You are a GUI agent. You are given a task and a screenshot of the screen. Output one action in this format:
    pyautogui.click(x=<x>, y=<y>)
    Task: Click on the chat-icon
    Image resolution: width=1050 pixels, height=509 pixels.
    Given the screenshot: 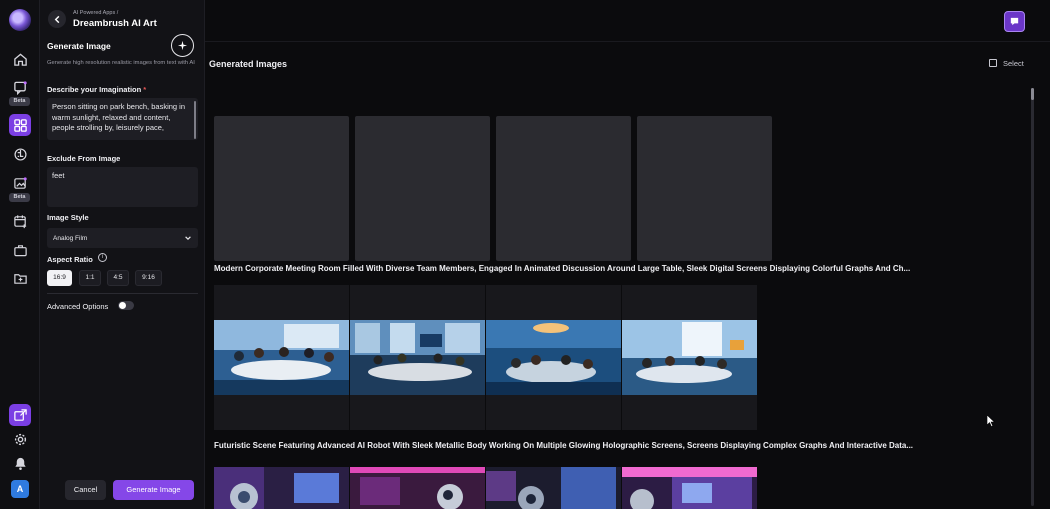 What is the action you would take?
    pyautogui.click(x=20, y=87)
    